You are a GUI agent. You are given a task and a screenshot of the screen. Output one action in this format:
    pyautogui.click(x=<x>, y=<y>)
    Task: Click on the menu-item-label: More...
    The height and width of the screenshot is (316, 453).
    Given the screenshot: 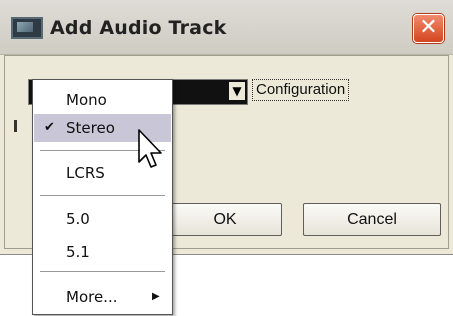 What is the action you would take?
    pyautogui.click(x=92, y=297)
    